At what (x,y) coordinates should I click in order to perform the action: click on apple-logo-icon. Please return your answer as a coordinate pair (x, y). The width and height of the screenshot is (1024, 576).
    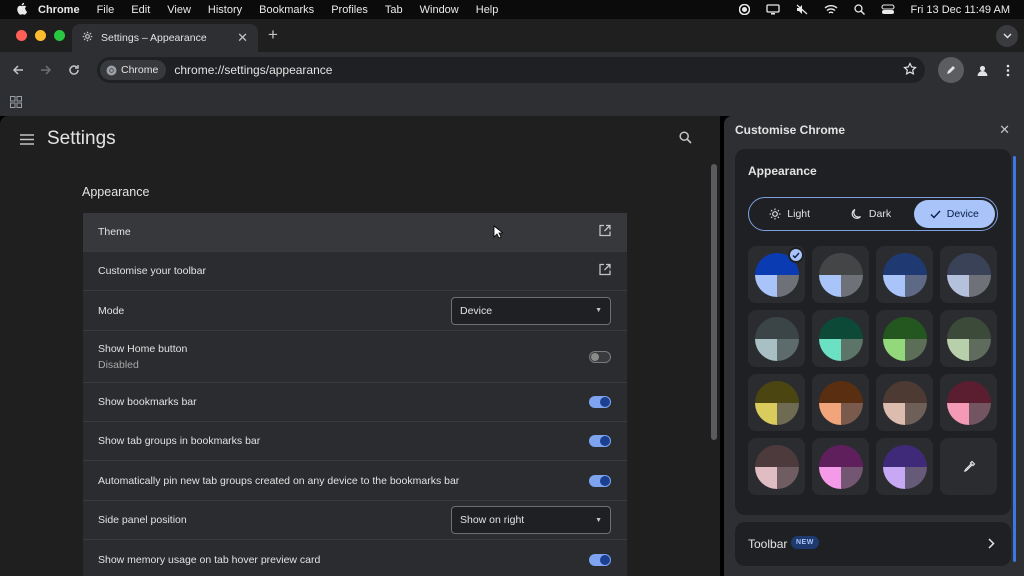
    Looking at the image, I should click on (14, 10).